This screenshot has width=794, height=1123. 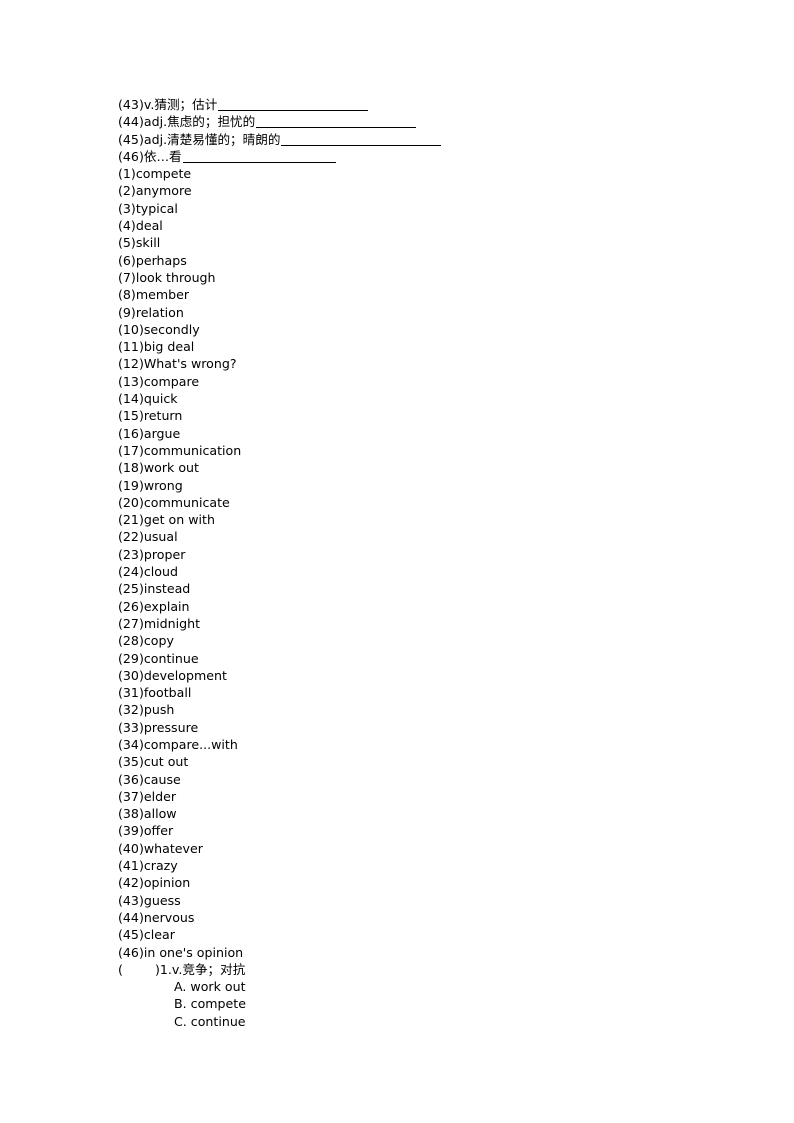 I want to click on word-list-item: (2)anymore, so click(x=155, y=191).